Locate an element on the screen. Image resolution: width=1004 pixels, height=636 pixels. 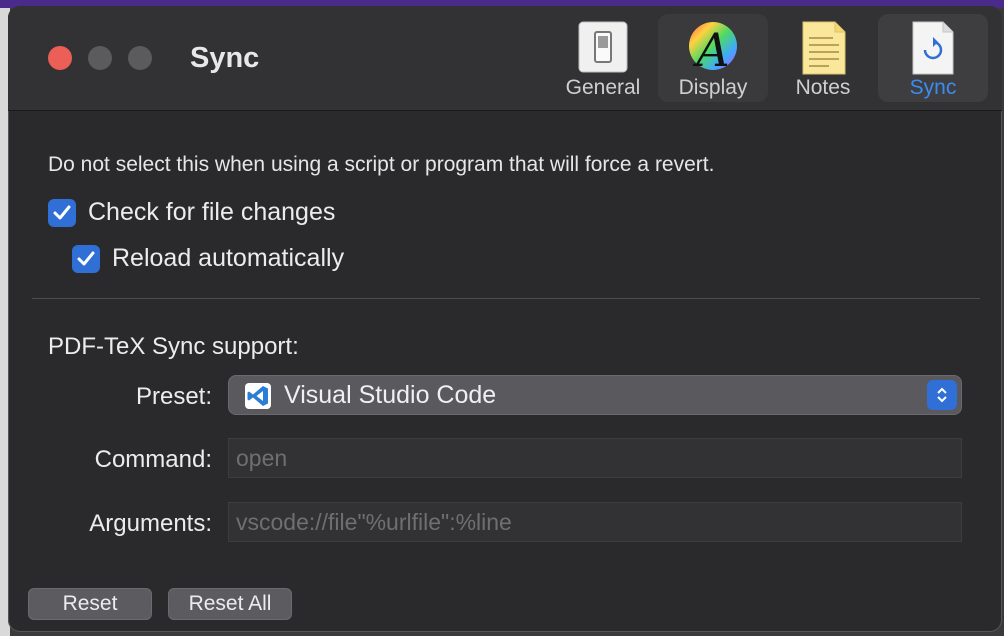
reload-automatically-checkbox is located at coordinates (86, 258).